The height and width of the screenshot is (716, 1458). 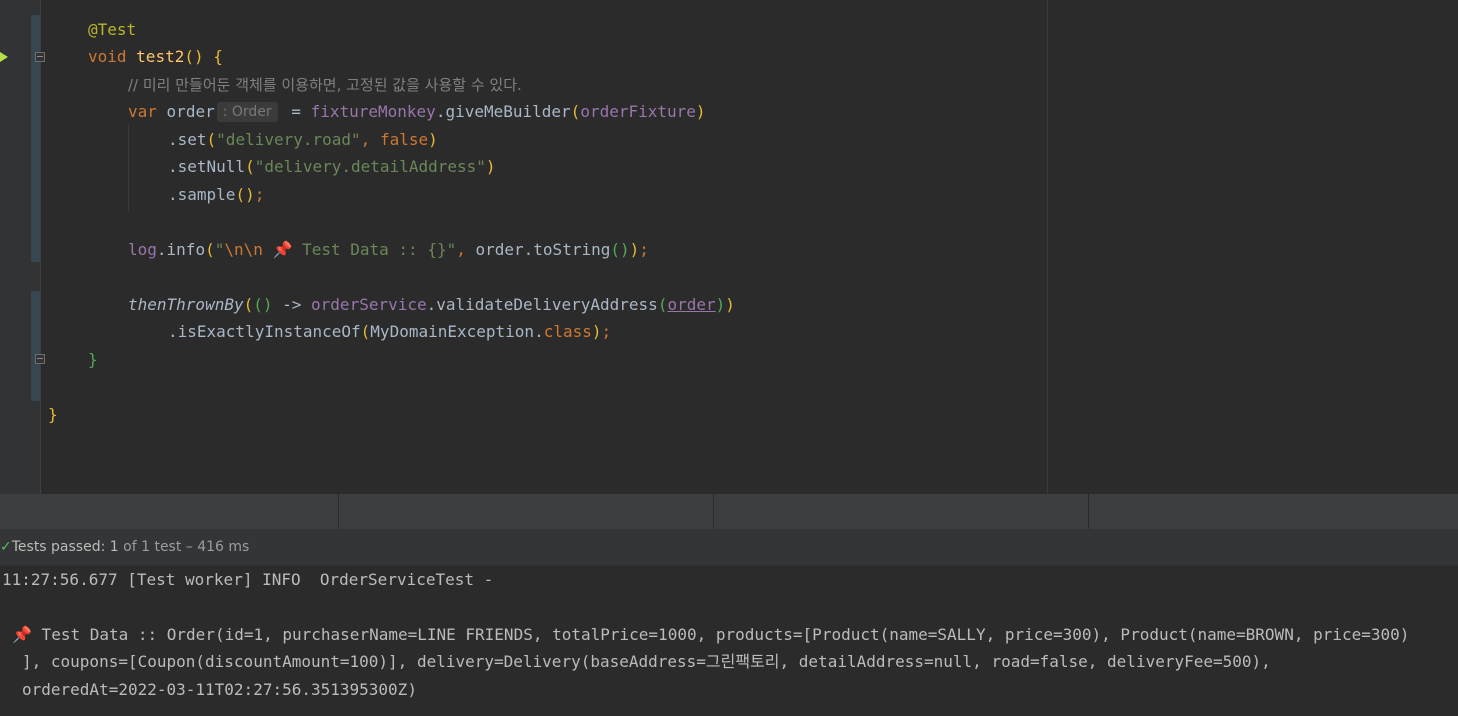 What do you see at coordinates (107, 56) in the screenshot?
I see `keyword-void: void` at bounding box center [107, 56].